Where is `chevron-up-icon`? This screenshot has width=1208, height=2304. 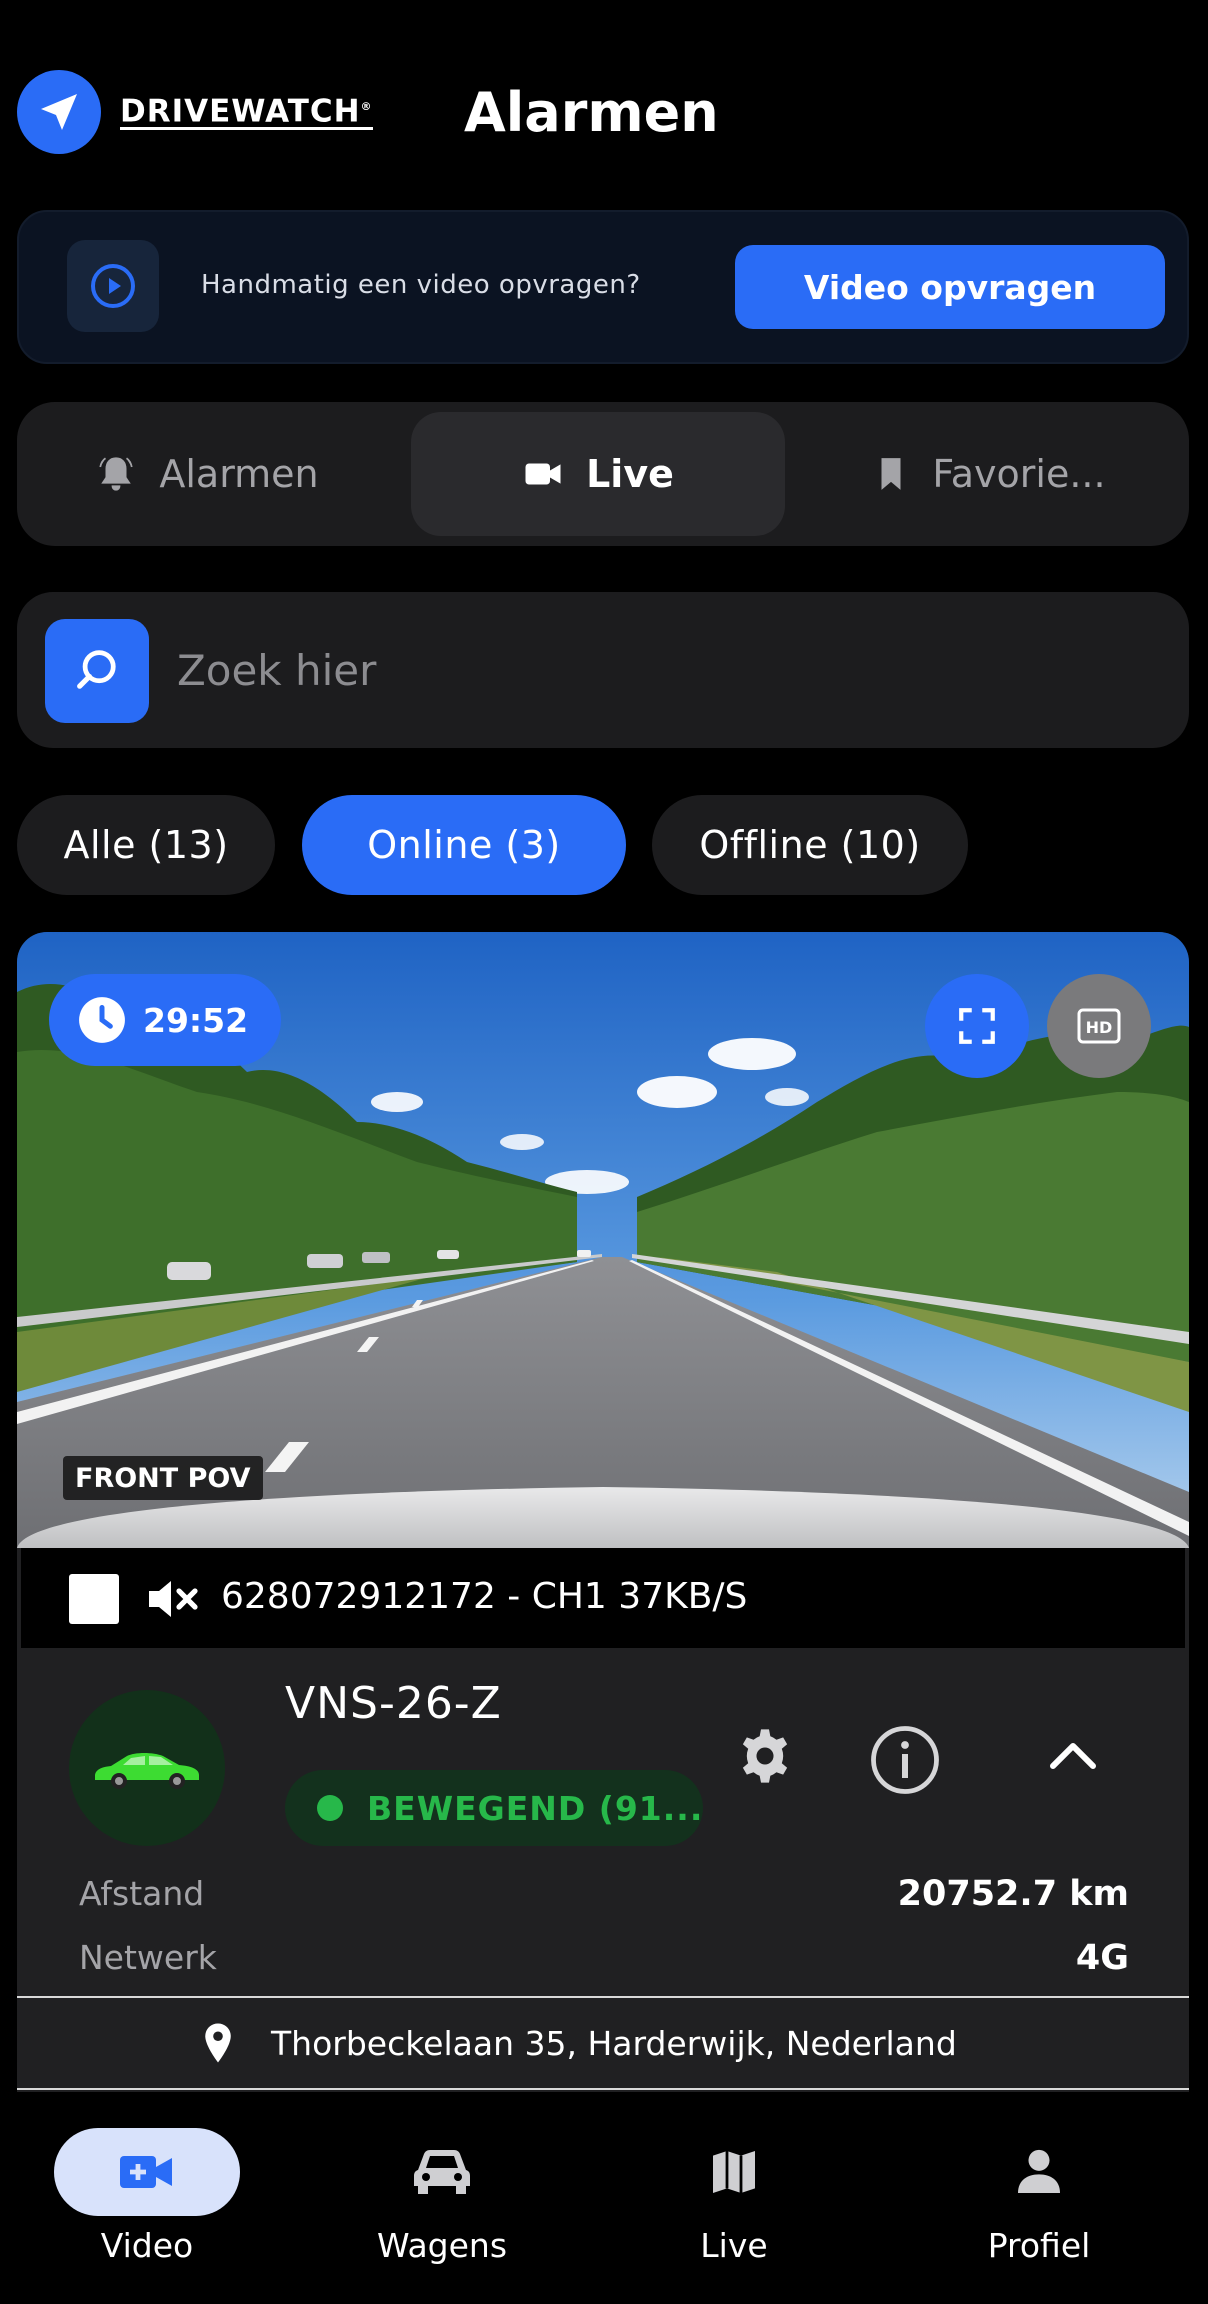
chevron-up-icon is located at coordinates (1073, 1756).